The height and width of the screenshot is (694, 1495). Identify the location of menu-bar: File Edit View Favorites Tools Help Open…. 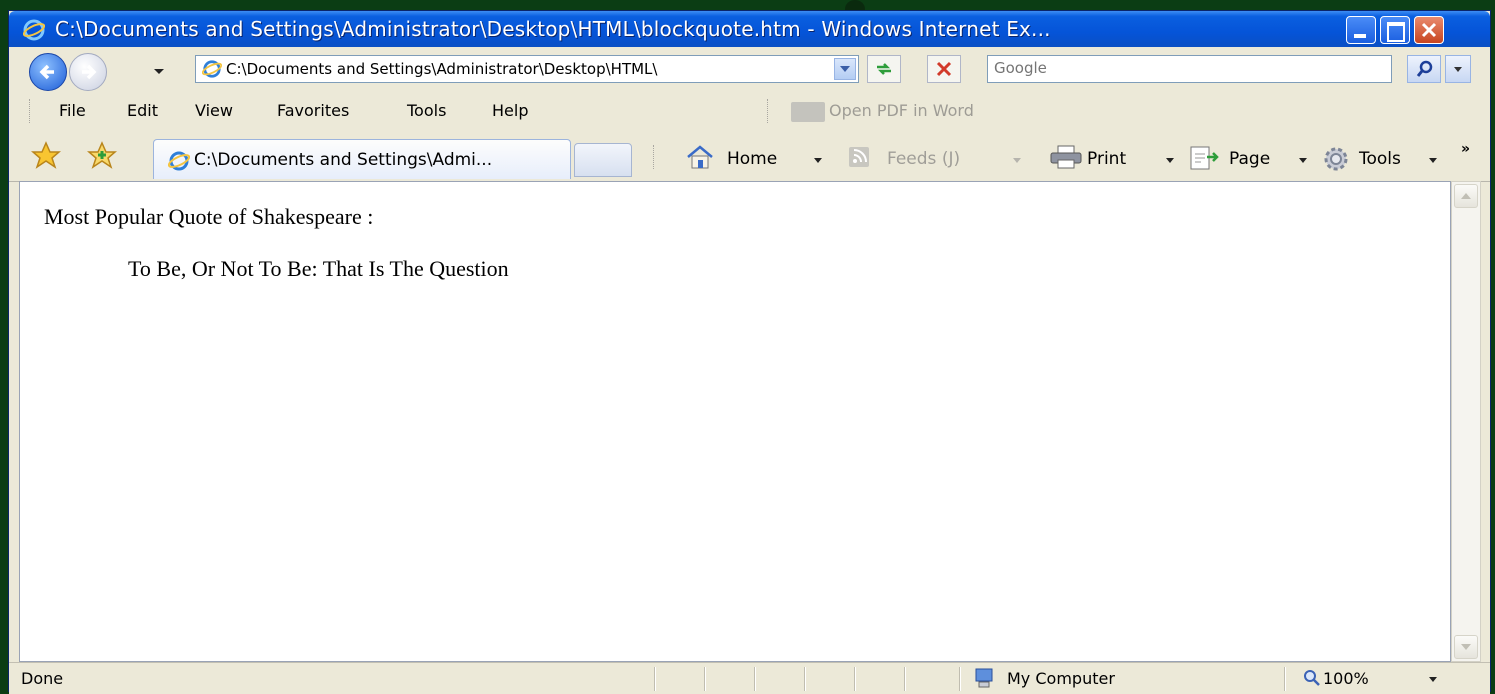
(749, 112).